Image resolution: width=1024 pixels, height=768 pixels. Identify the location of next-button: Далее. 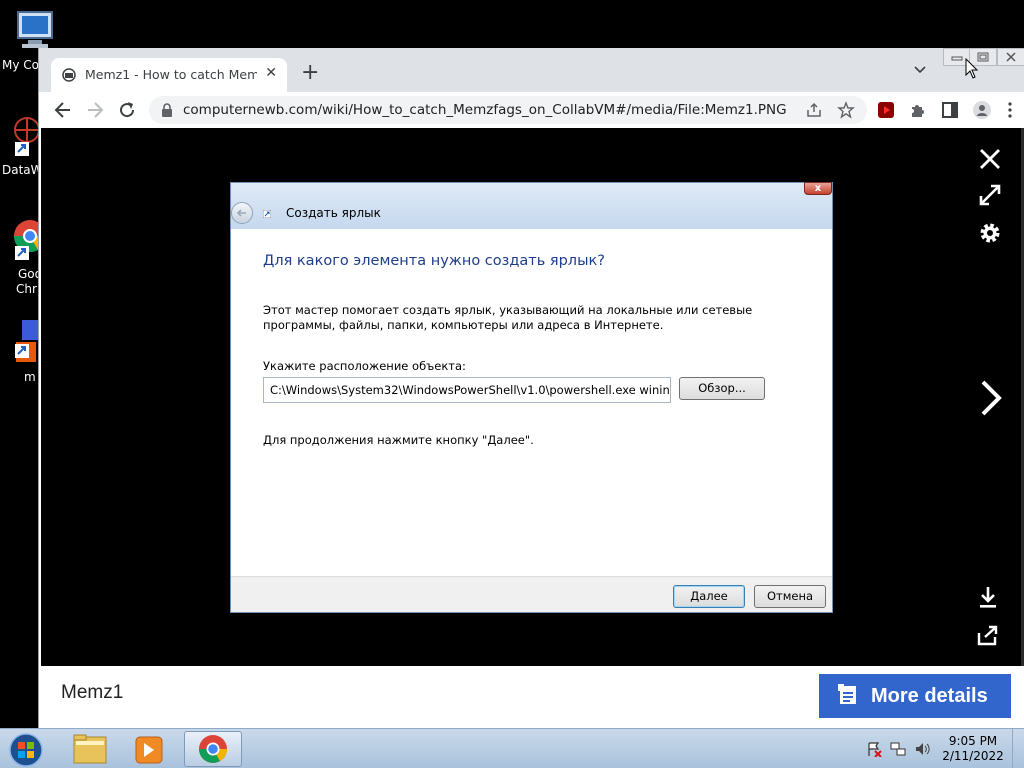
(709, 596).